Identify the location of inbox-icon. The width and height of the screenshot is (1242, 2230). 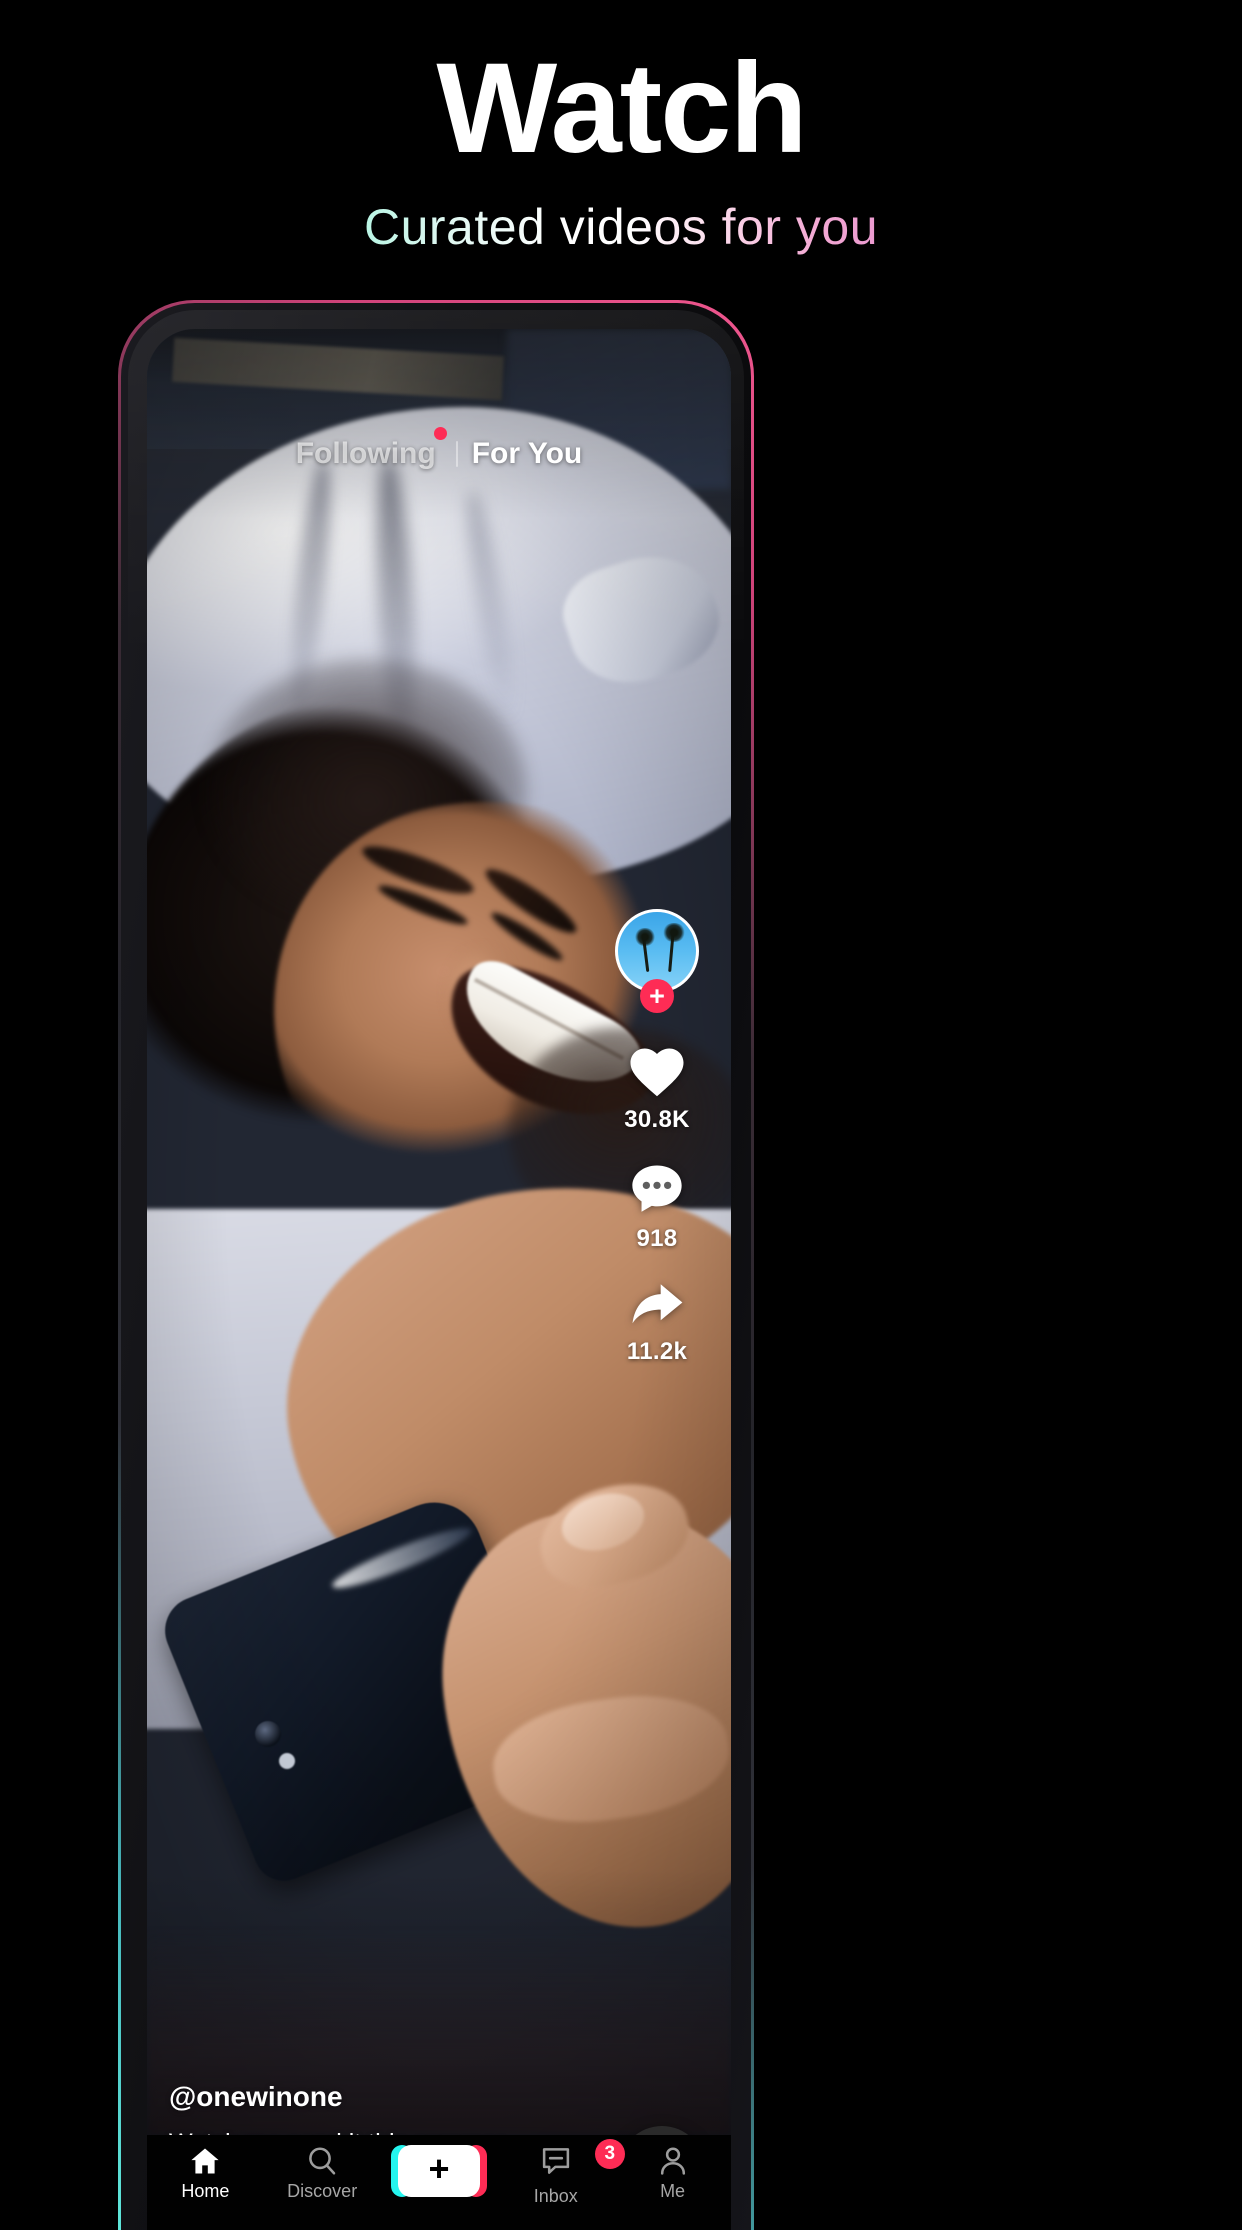
(555, 2161).